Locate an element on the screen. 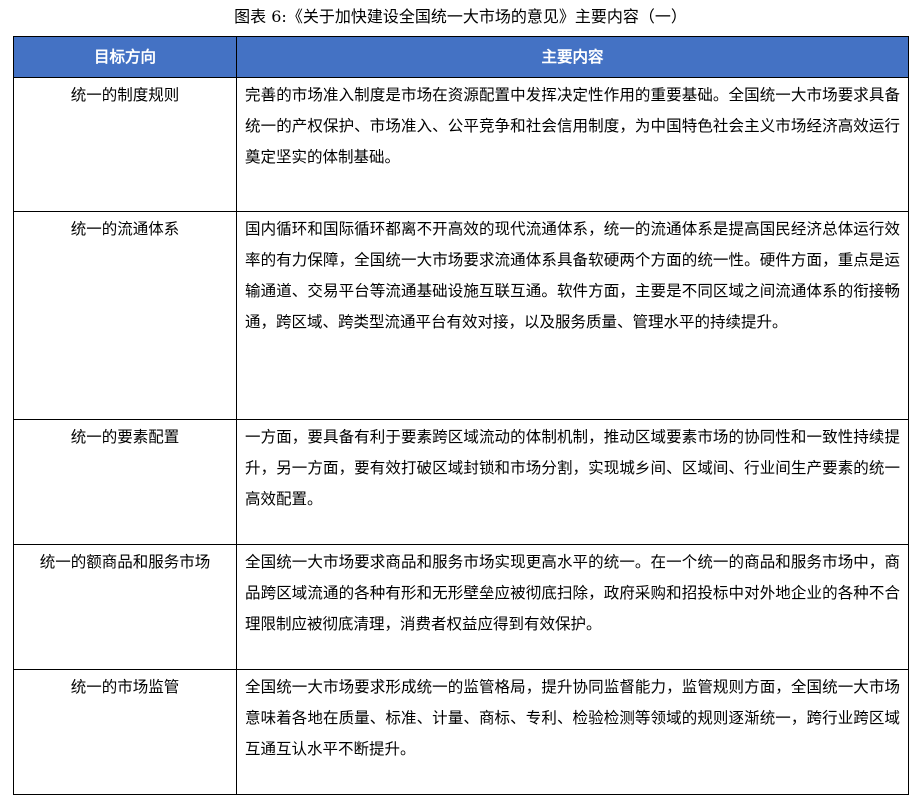  header-row: 目标方向 主要内容 is located at coordinates (461, 57).